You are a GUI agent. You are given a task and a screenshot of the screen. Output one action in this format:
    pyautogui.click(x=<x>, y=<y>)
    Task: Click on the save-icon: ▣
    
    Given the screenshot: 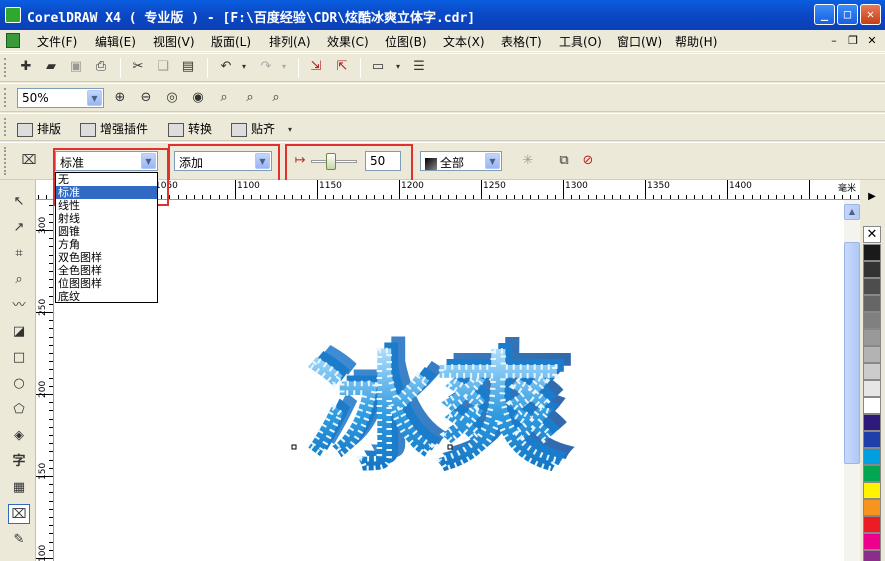 What is the action you would take?
    pyautogui.click(x=76, y=67)
    